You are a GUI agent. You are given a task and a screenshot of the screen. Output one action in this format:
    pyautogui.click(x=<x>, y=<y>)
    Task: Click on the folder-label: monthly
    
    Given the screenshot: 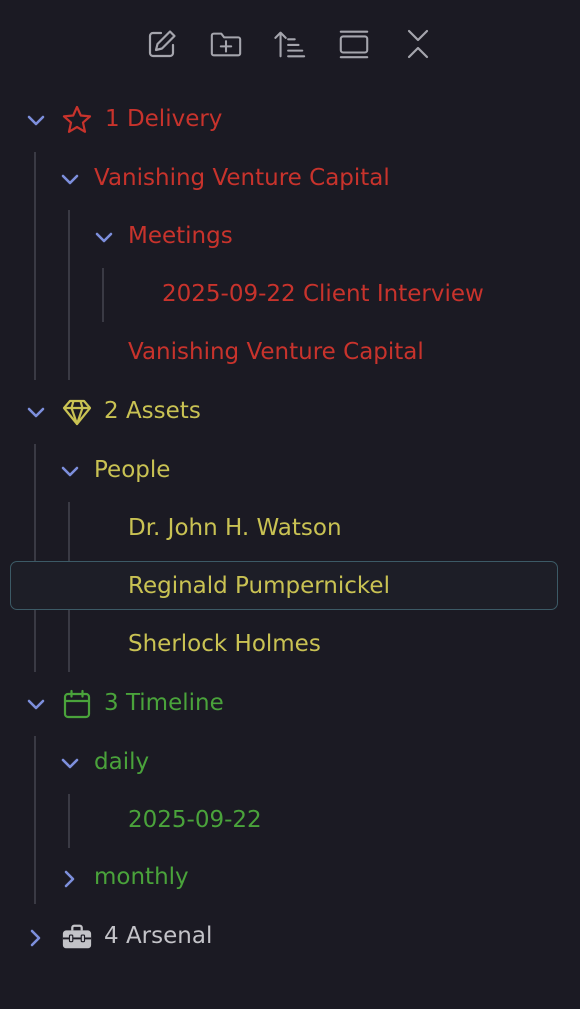 What is the action you would take?
    pyautogui.click(x=141, y=877)
    